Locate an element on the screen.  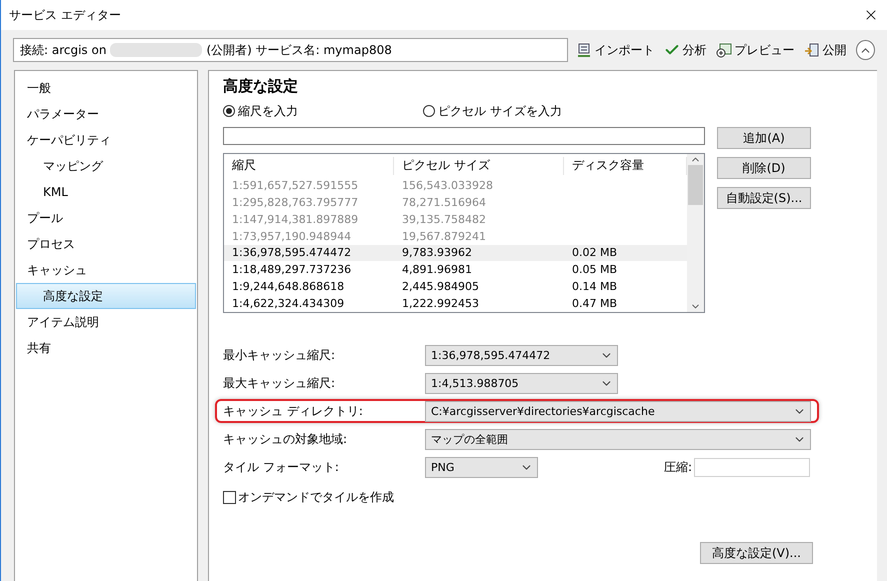
table-cell-text: 1:591,657,527.591555 is located at coordinates (295, 185).